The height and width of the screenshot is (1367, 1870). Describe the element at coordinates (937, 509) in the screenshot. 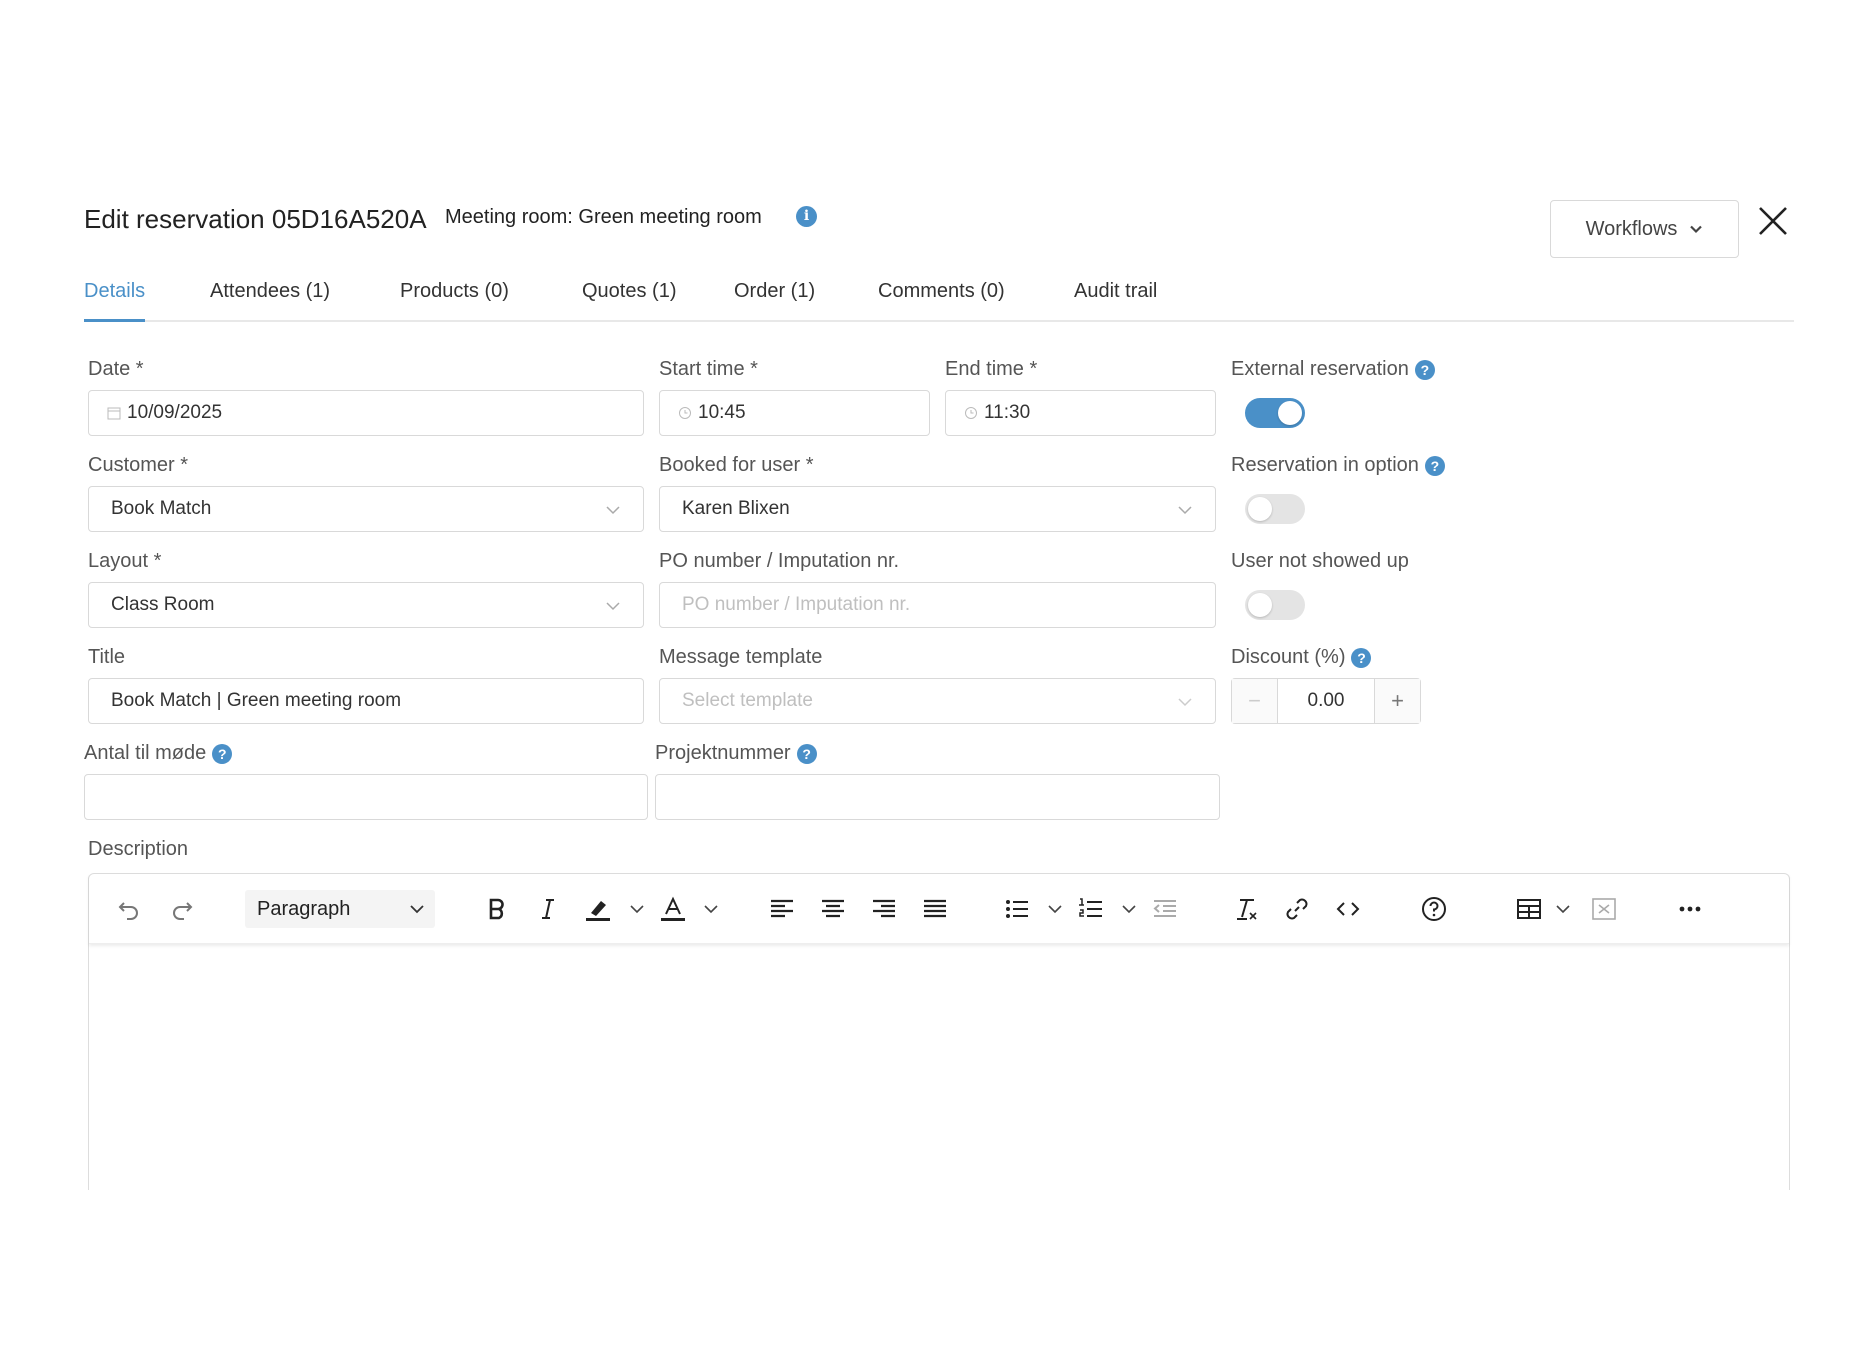

I see `booked-for-user-select: Karen Blixen` at that location.